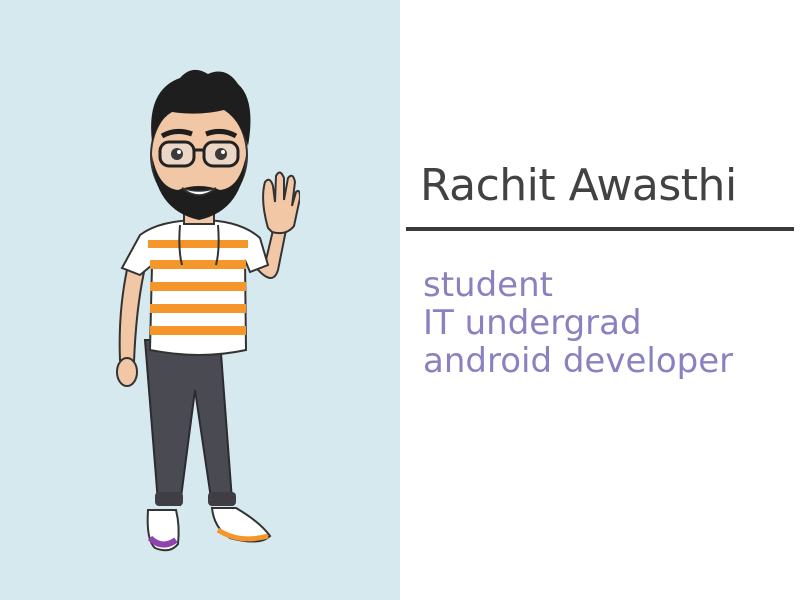 The image size is (800, 600). What do you see at coordinates (578, 361) in the screenshot?
I see `role-item: android developer` at bounding box center [578, 361].